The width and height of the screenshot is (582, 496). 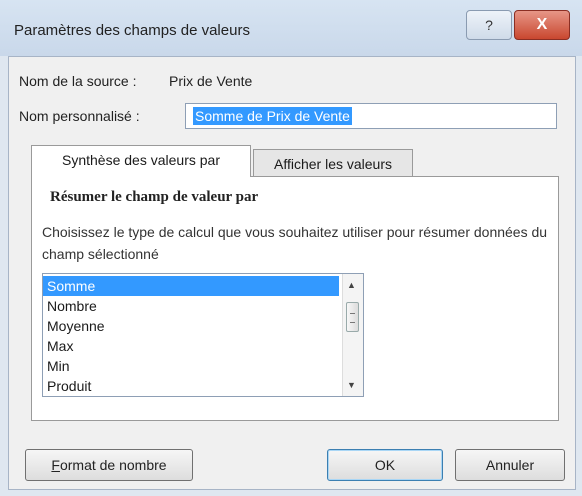 I want to click on scroll-thumb, so click(x=352, y=317).